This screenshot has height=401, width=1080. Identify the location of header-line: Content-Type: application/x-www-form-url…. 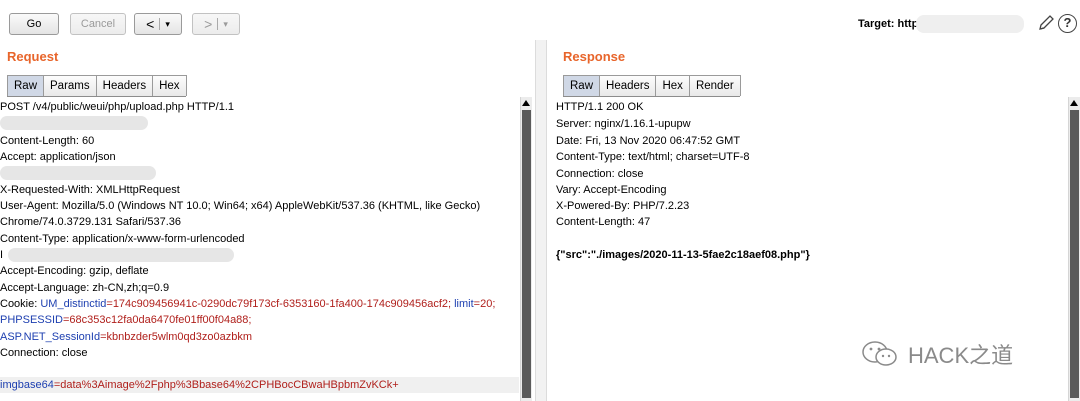
(122, 239).